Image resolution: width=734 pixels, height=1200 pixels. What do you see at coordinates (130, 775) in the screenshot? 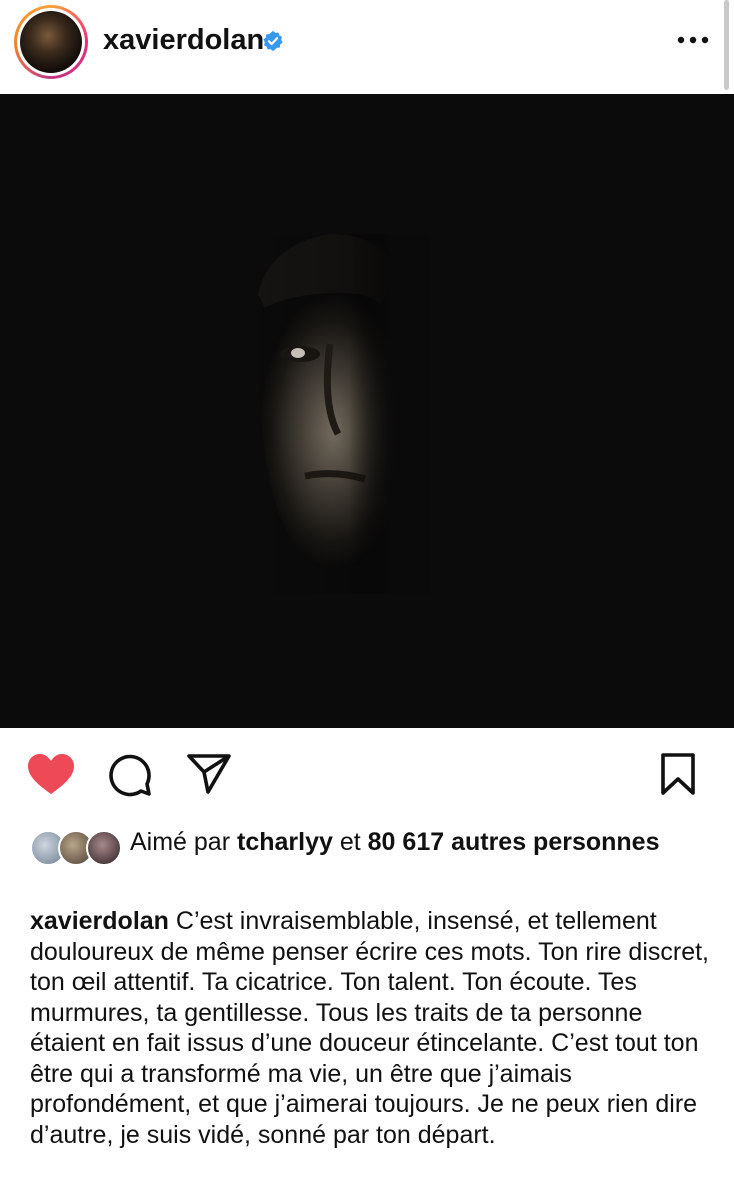
I see `comment-icon` at bounding box center [130, 775].